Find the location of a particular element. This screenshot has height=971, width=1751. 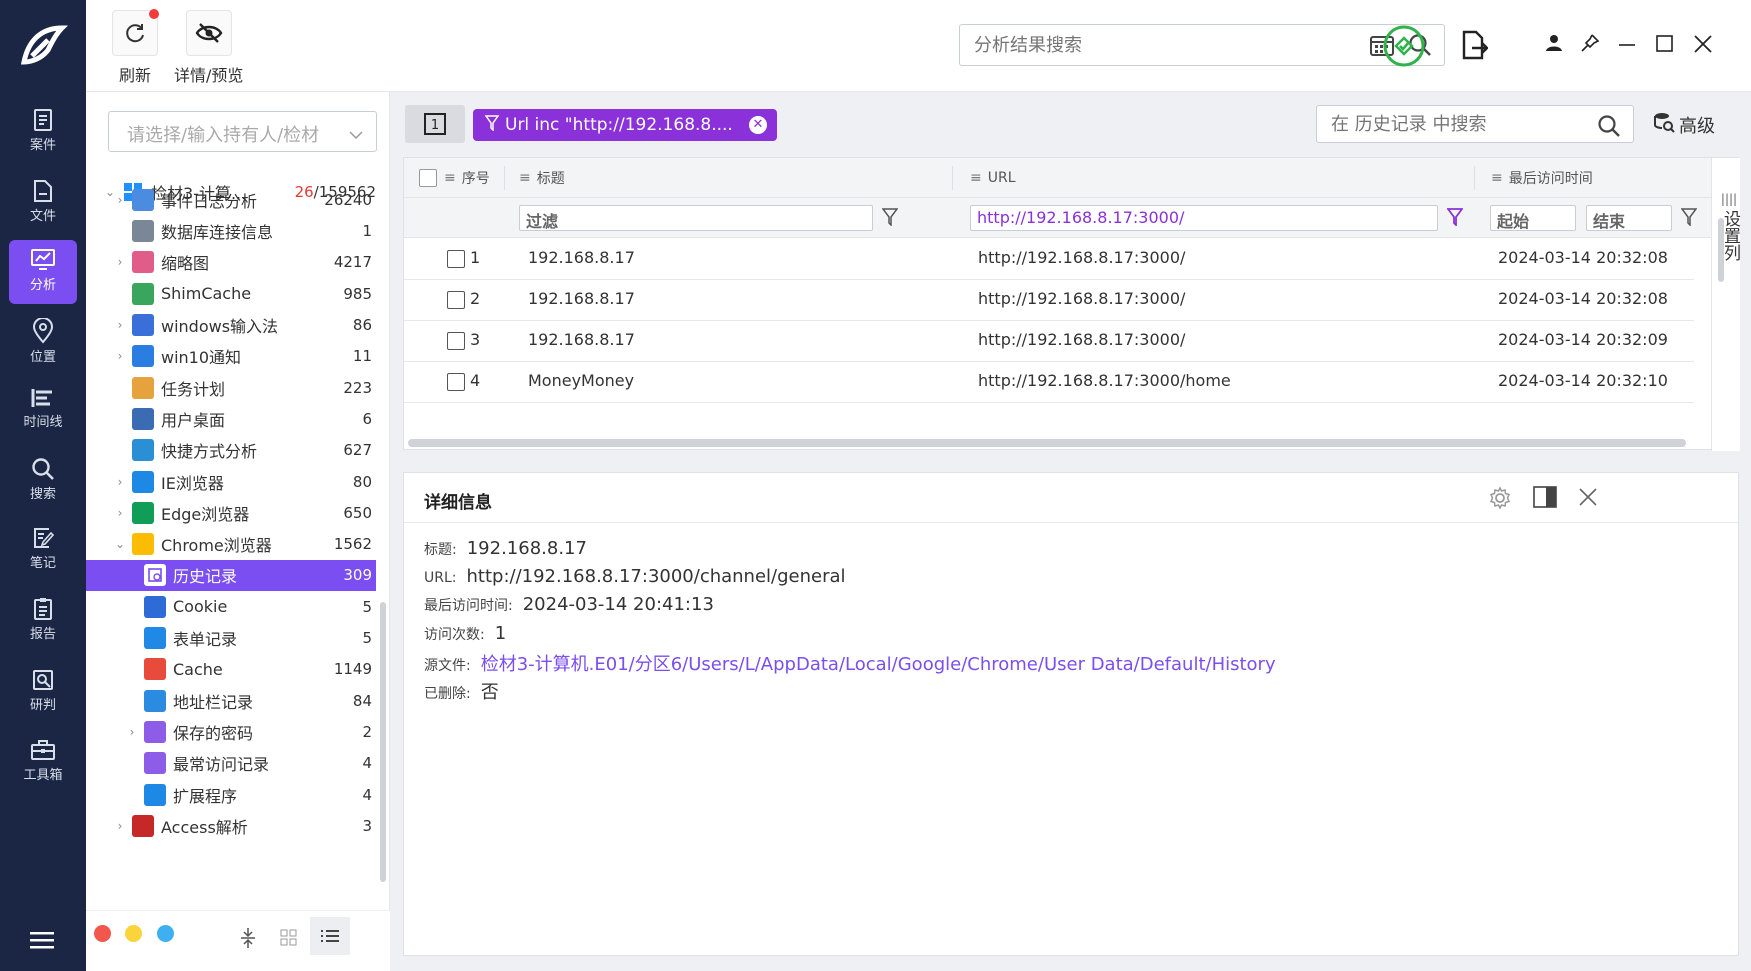

minimize-icon is located at coordinates (1627, 45).